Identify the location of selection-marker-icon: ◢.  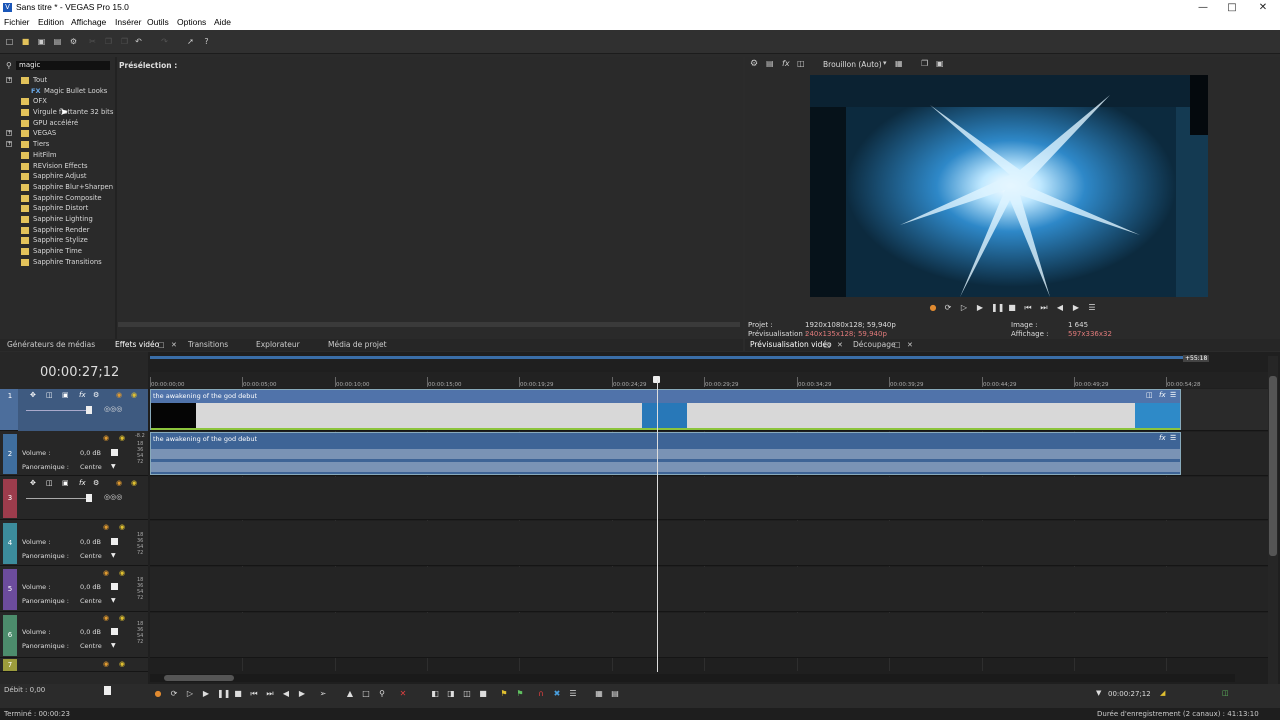
(1162, 693).